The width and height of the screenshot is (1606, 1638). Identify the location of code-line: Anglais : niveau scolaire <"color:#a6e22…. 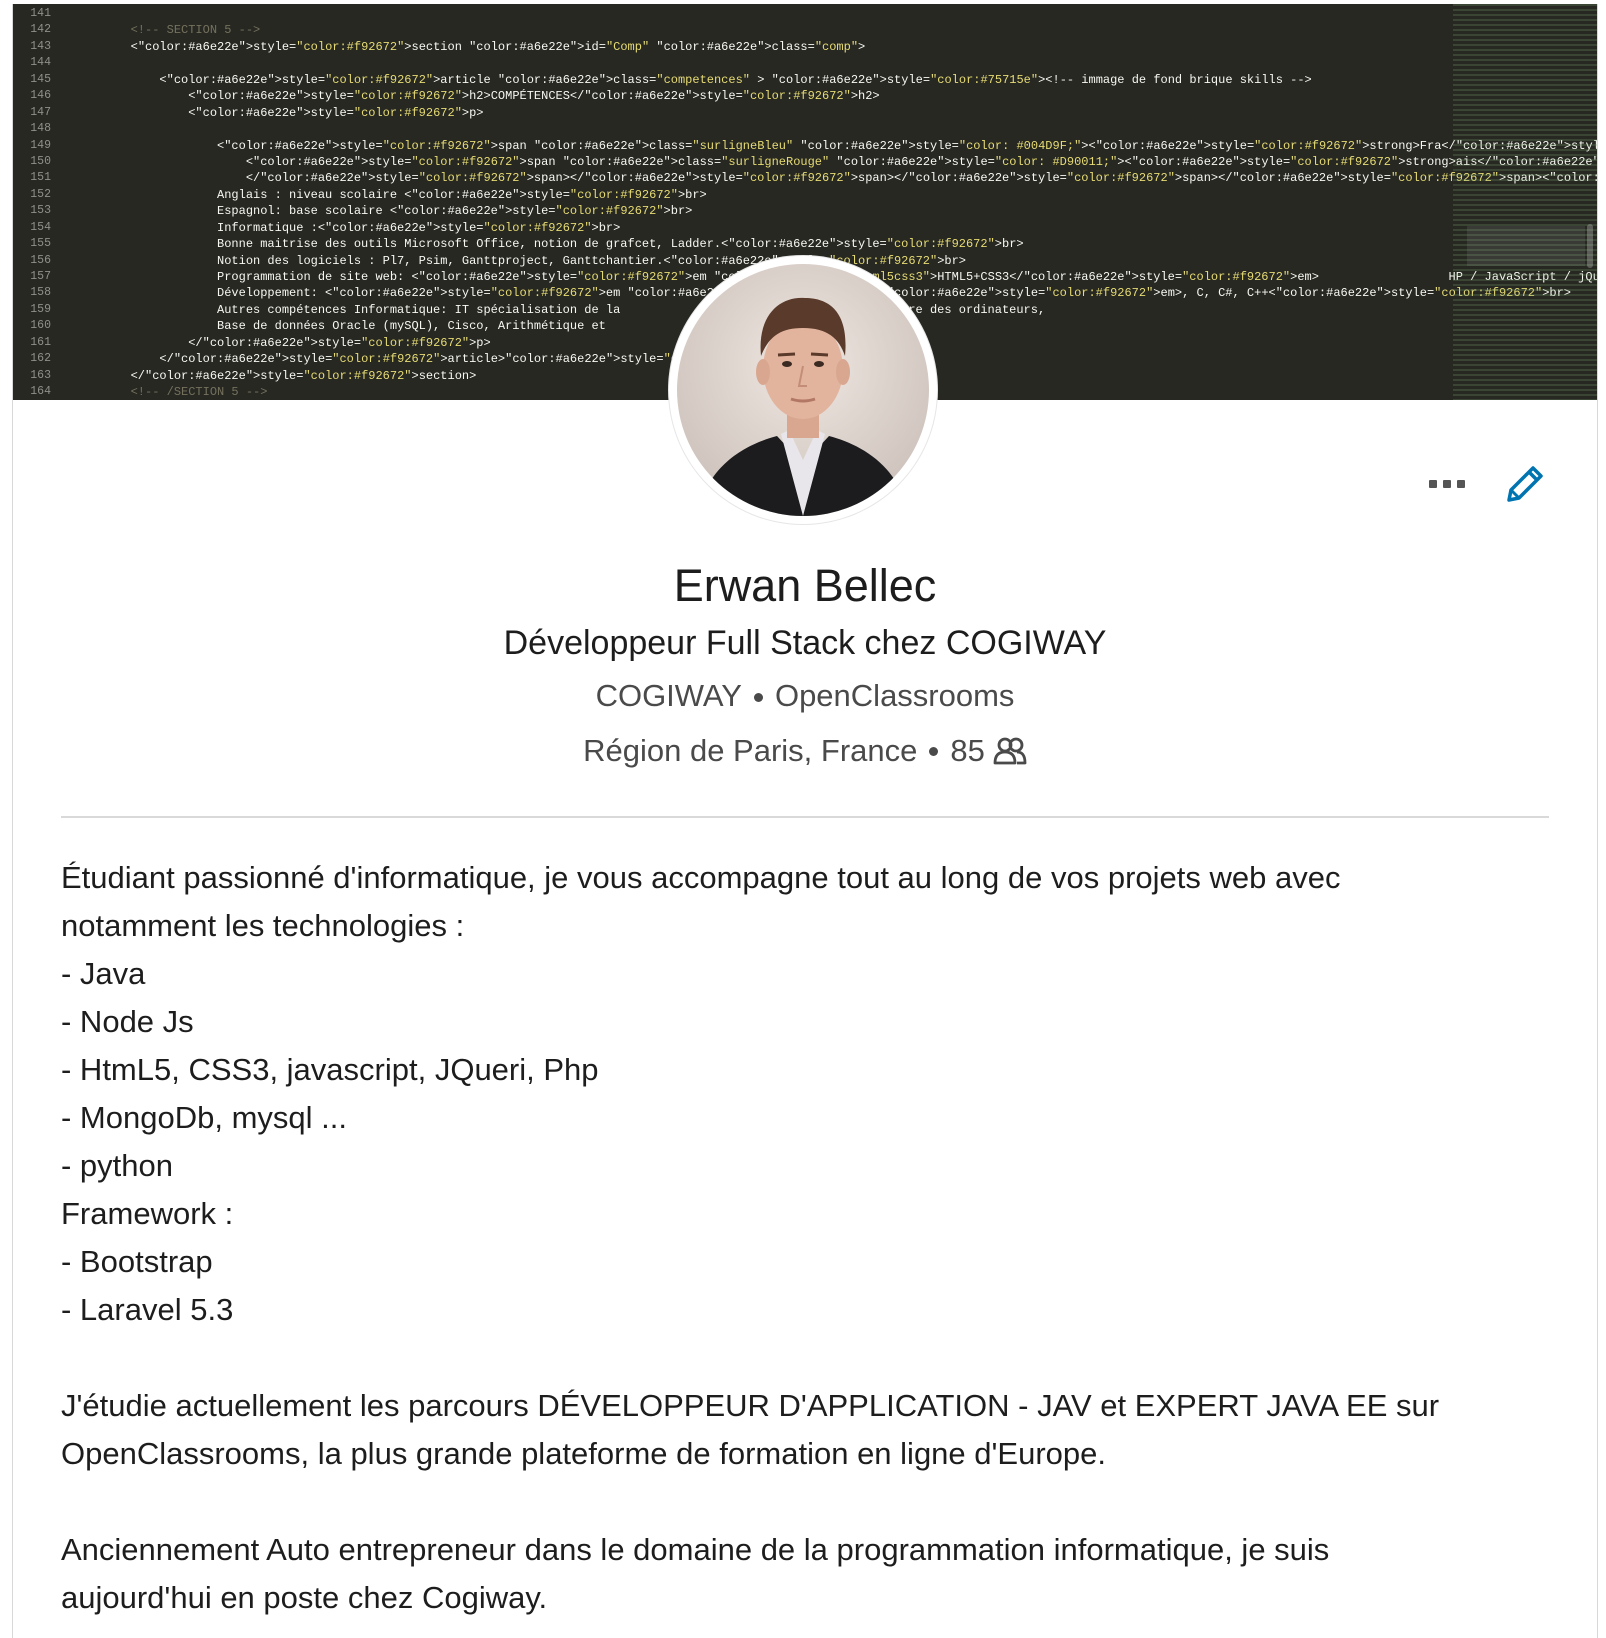
(390, 194).